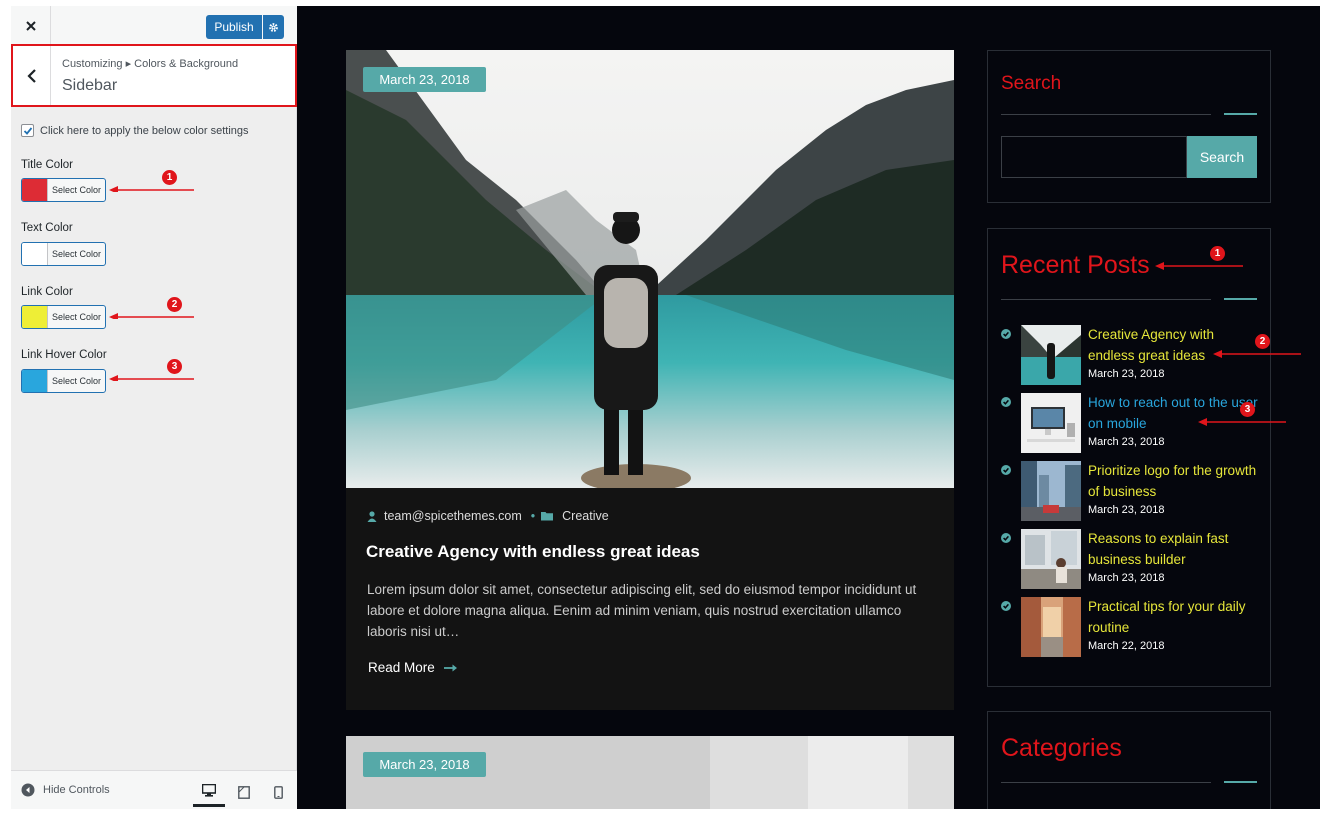 This screenshot has height=815, width=1330. What do you see at coordinates (858, 772) in the screenshot?
I see `image-area` at bounding box center [858, 772].